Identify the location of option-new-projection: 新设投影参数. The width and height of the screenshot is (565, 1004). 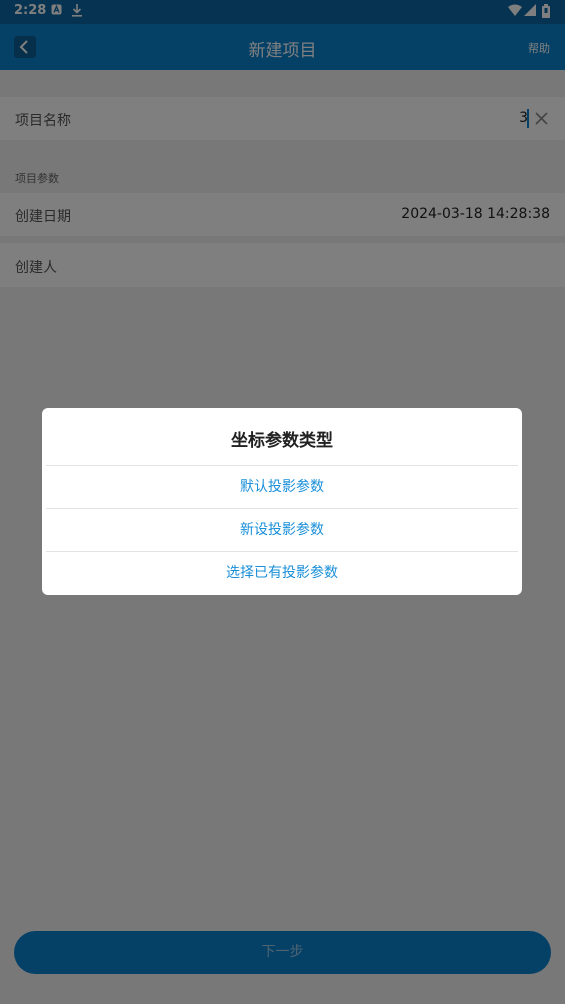
(282, 530).